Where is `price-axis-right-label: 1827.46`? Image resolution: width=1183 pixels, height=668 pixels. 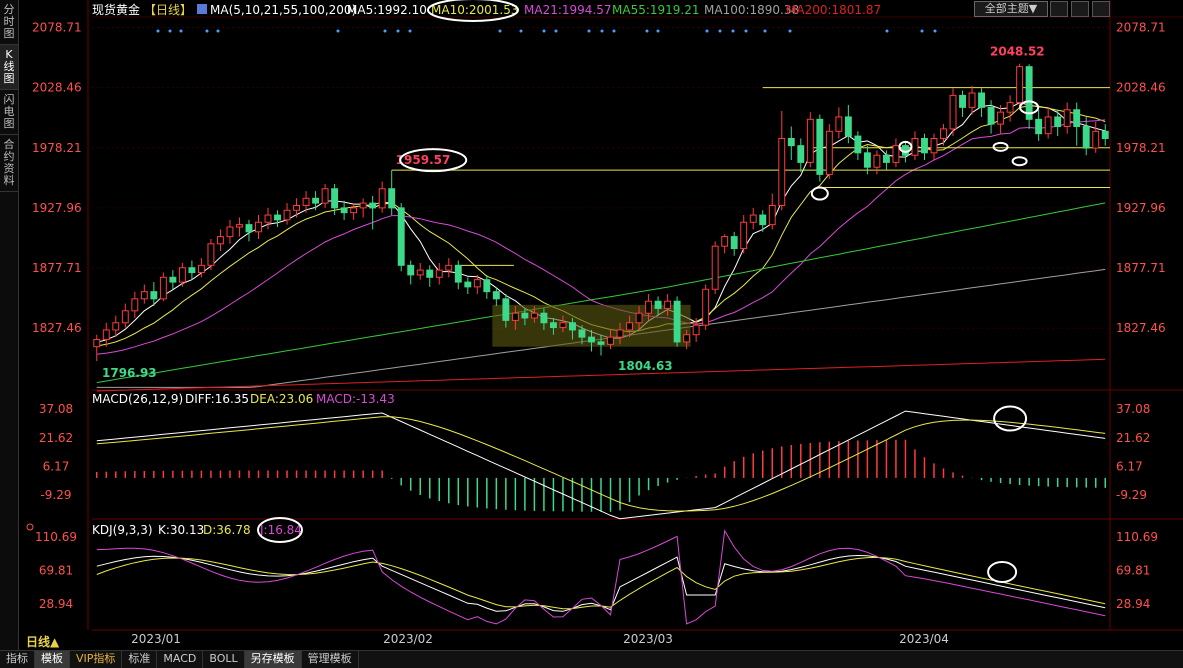
price-axis-right-label: 1827.46 is located at coordinates (1141, 328).